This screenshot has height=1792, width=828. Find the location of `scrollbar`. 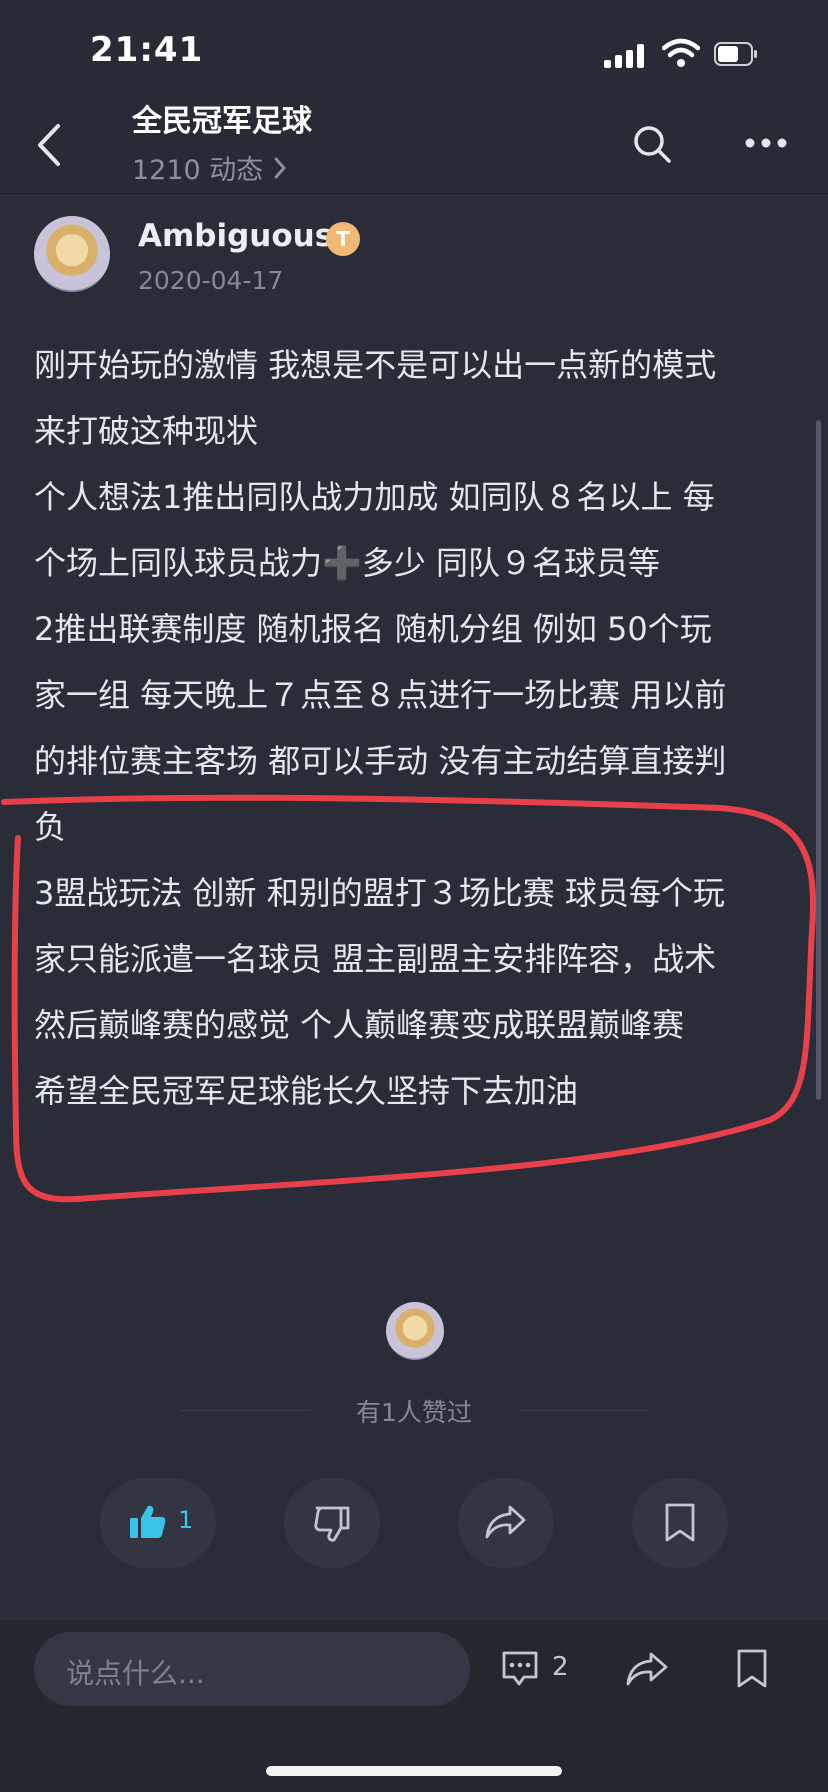

scrollbar is located at coordinates (818, 760).